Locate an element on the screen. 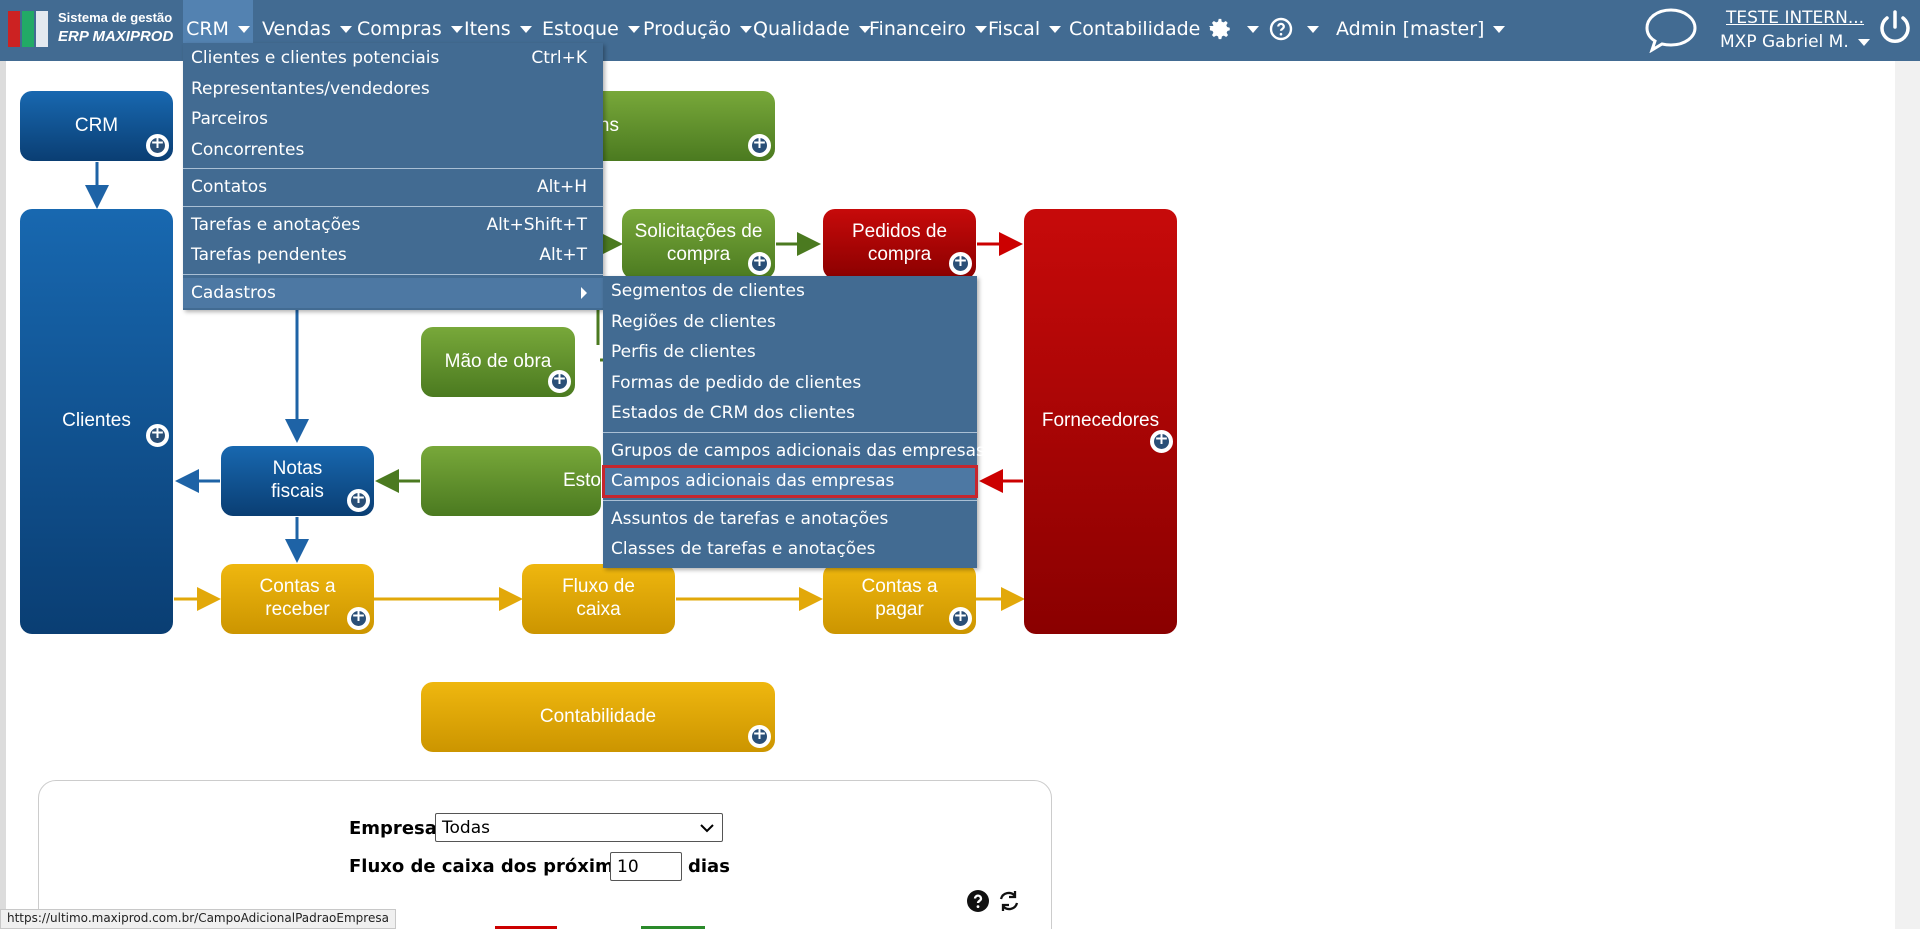 This screenshot has height=929, width=1920. menu-item-shortcut: Alt+T is located at coordinates (563, 255).